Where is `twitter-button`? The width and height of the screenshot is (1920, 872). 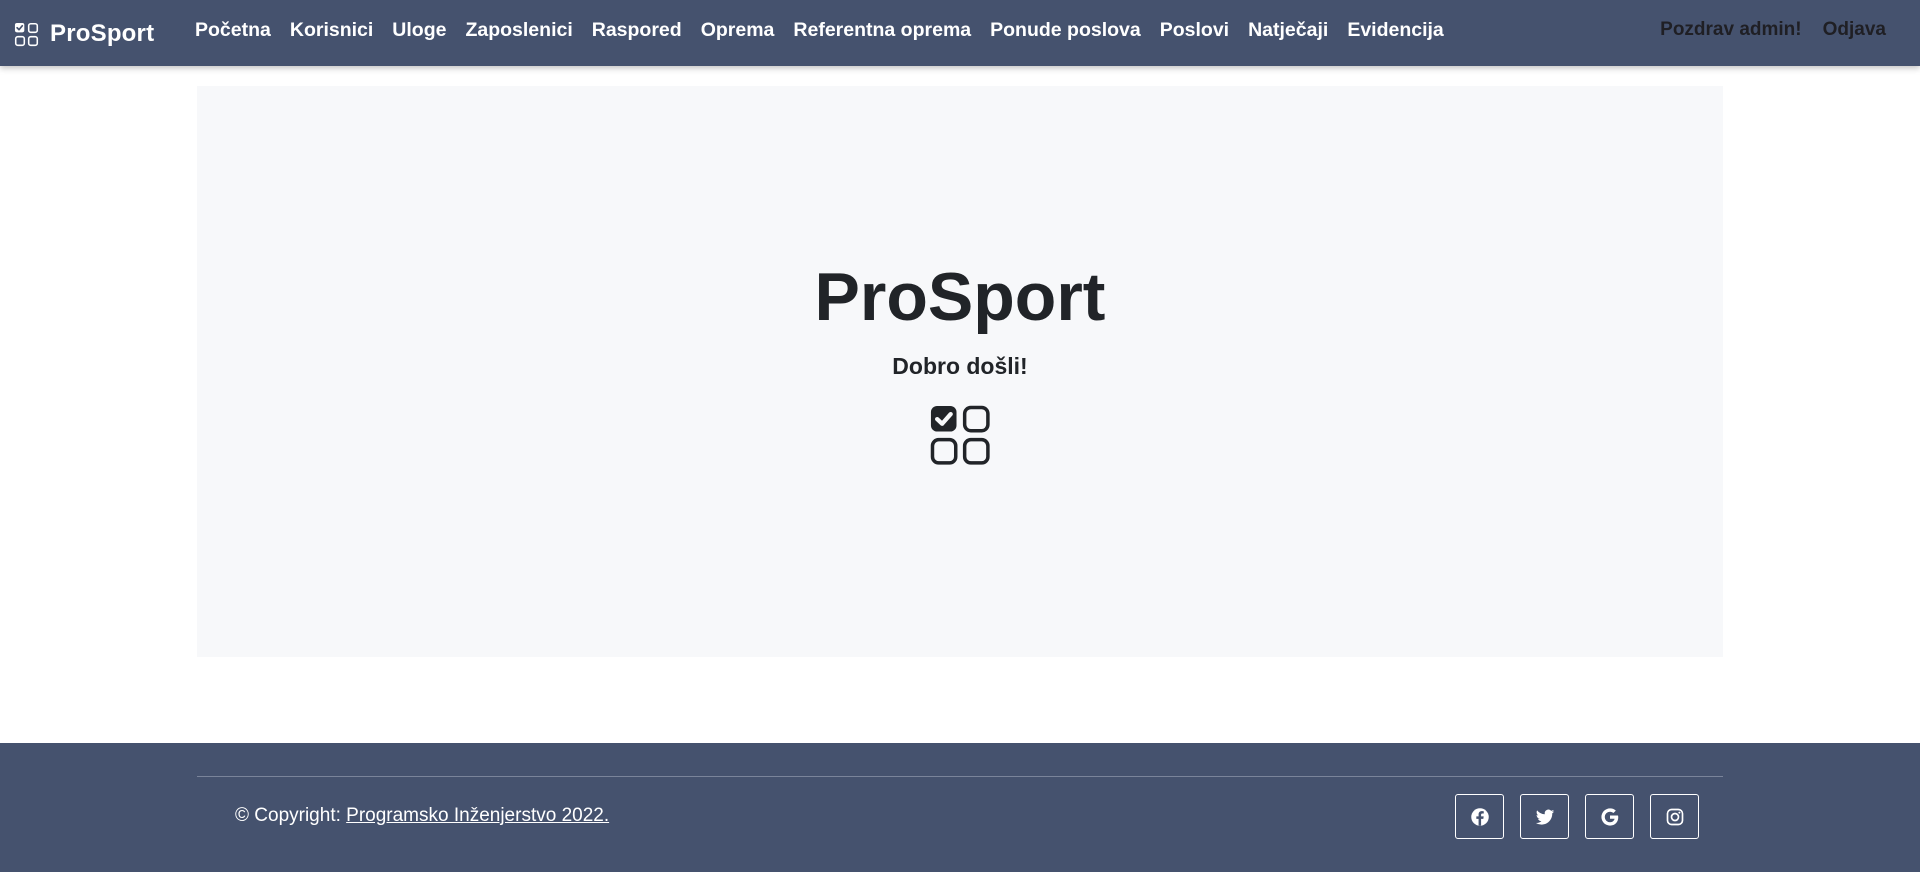
twitter-button is located at coordinates (1544, 816).